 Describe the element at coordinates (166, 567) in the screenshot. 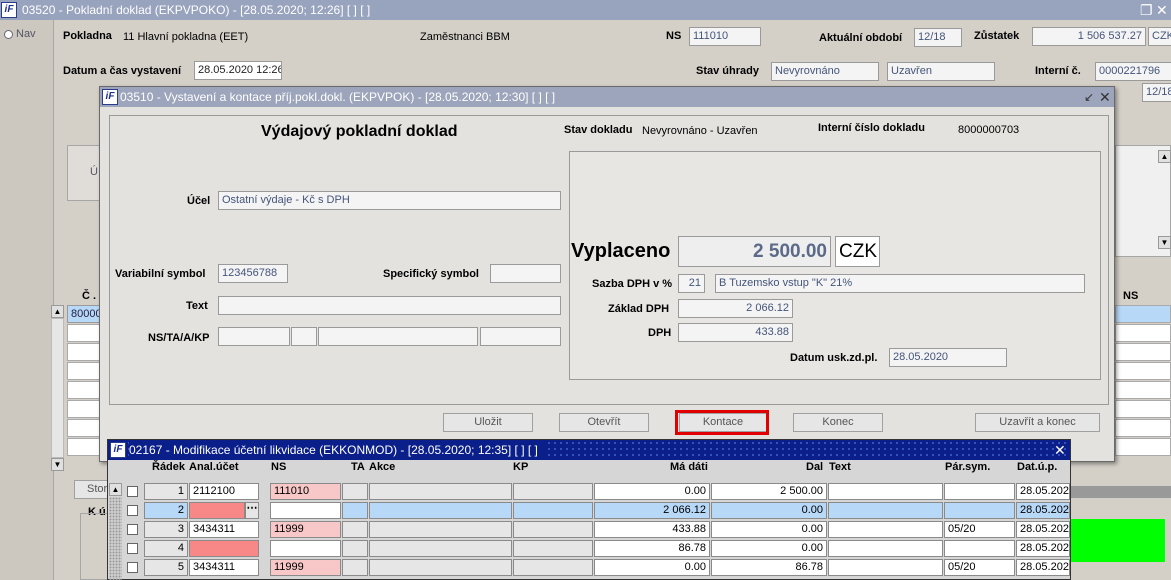

I see `row-5-radek: 5` at that location.